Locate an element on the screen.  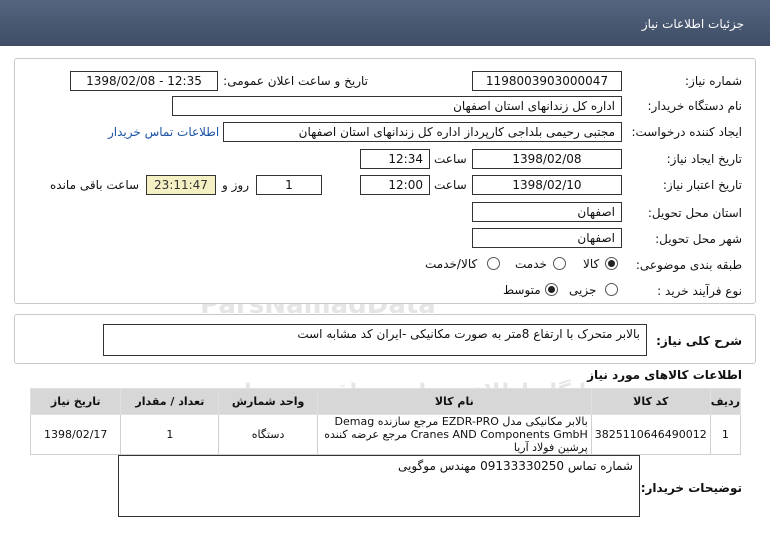
remaining-days-field: 1 is located at coordinates (289, 185).